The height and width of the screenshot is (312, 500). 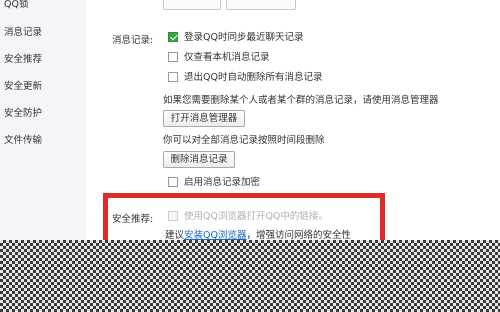 I want to click on sidebar-item-security-recommend: 安全推荐, so click(x=23, y=60).